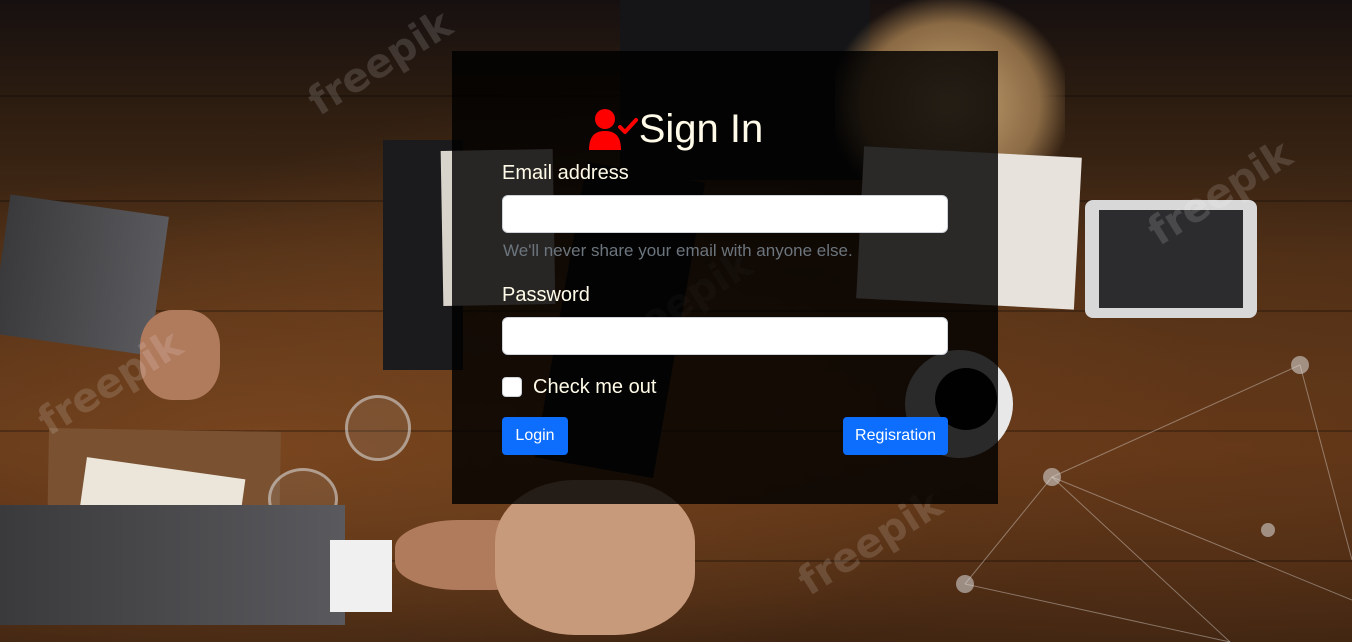 Image resolution: width=1352 pixels, height=642 pixels. What do you see at coordinates (512, 387) in the screenshot?
I see `check-me-out-checkbox` at bounding box center [512, 387].